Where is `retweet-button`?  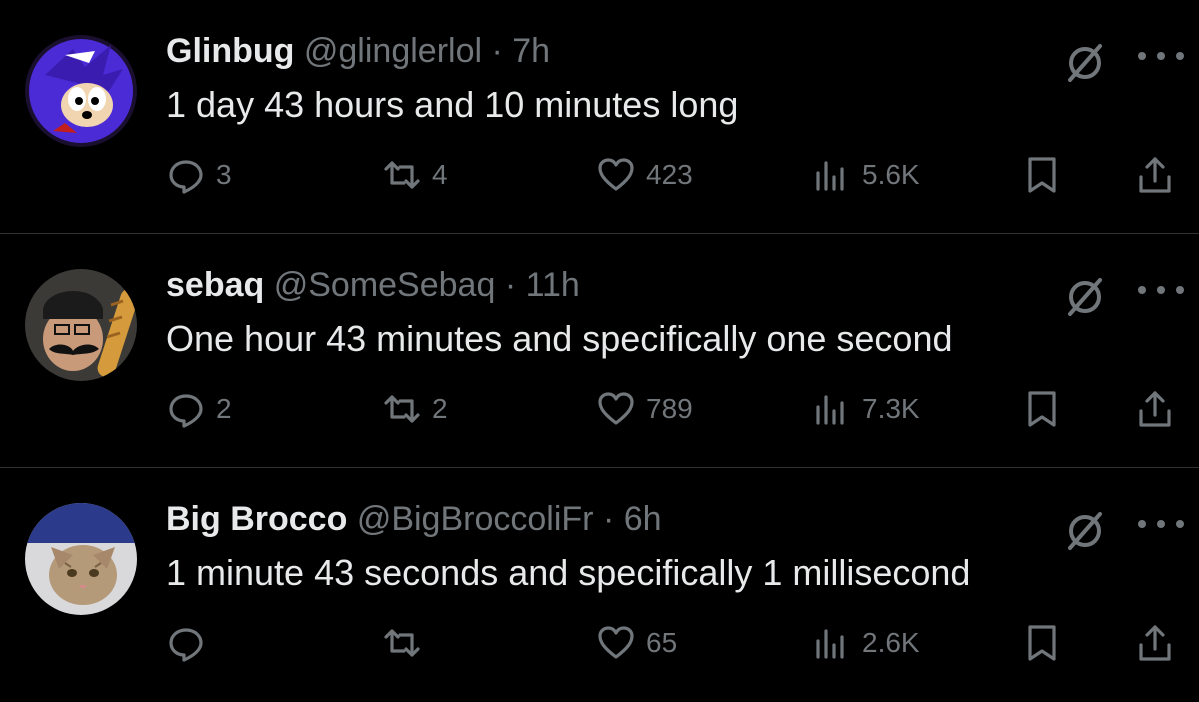 retweet-button is located at coordinates (407, 643).